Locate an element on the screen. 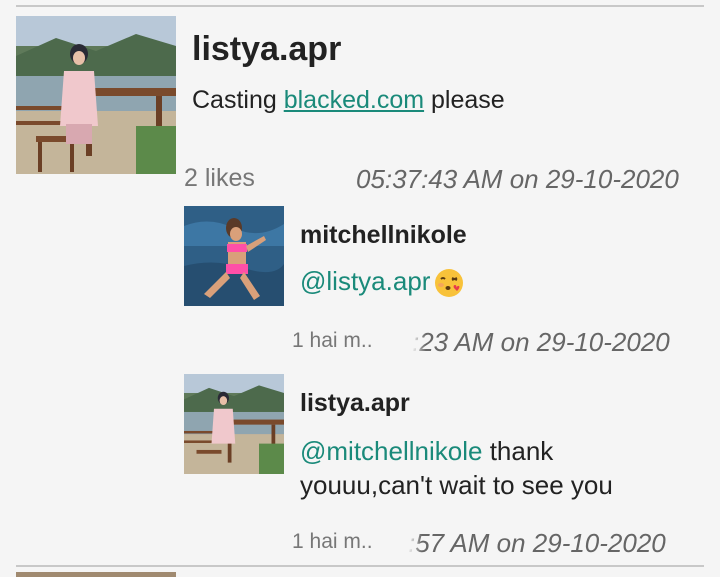 This screenshot has width=720, height=577. reply-timestamp-1: :23 AM on 29-10-2020 is located at coordinates (541, 342).